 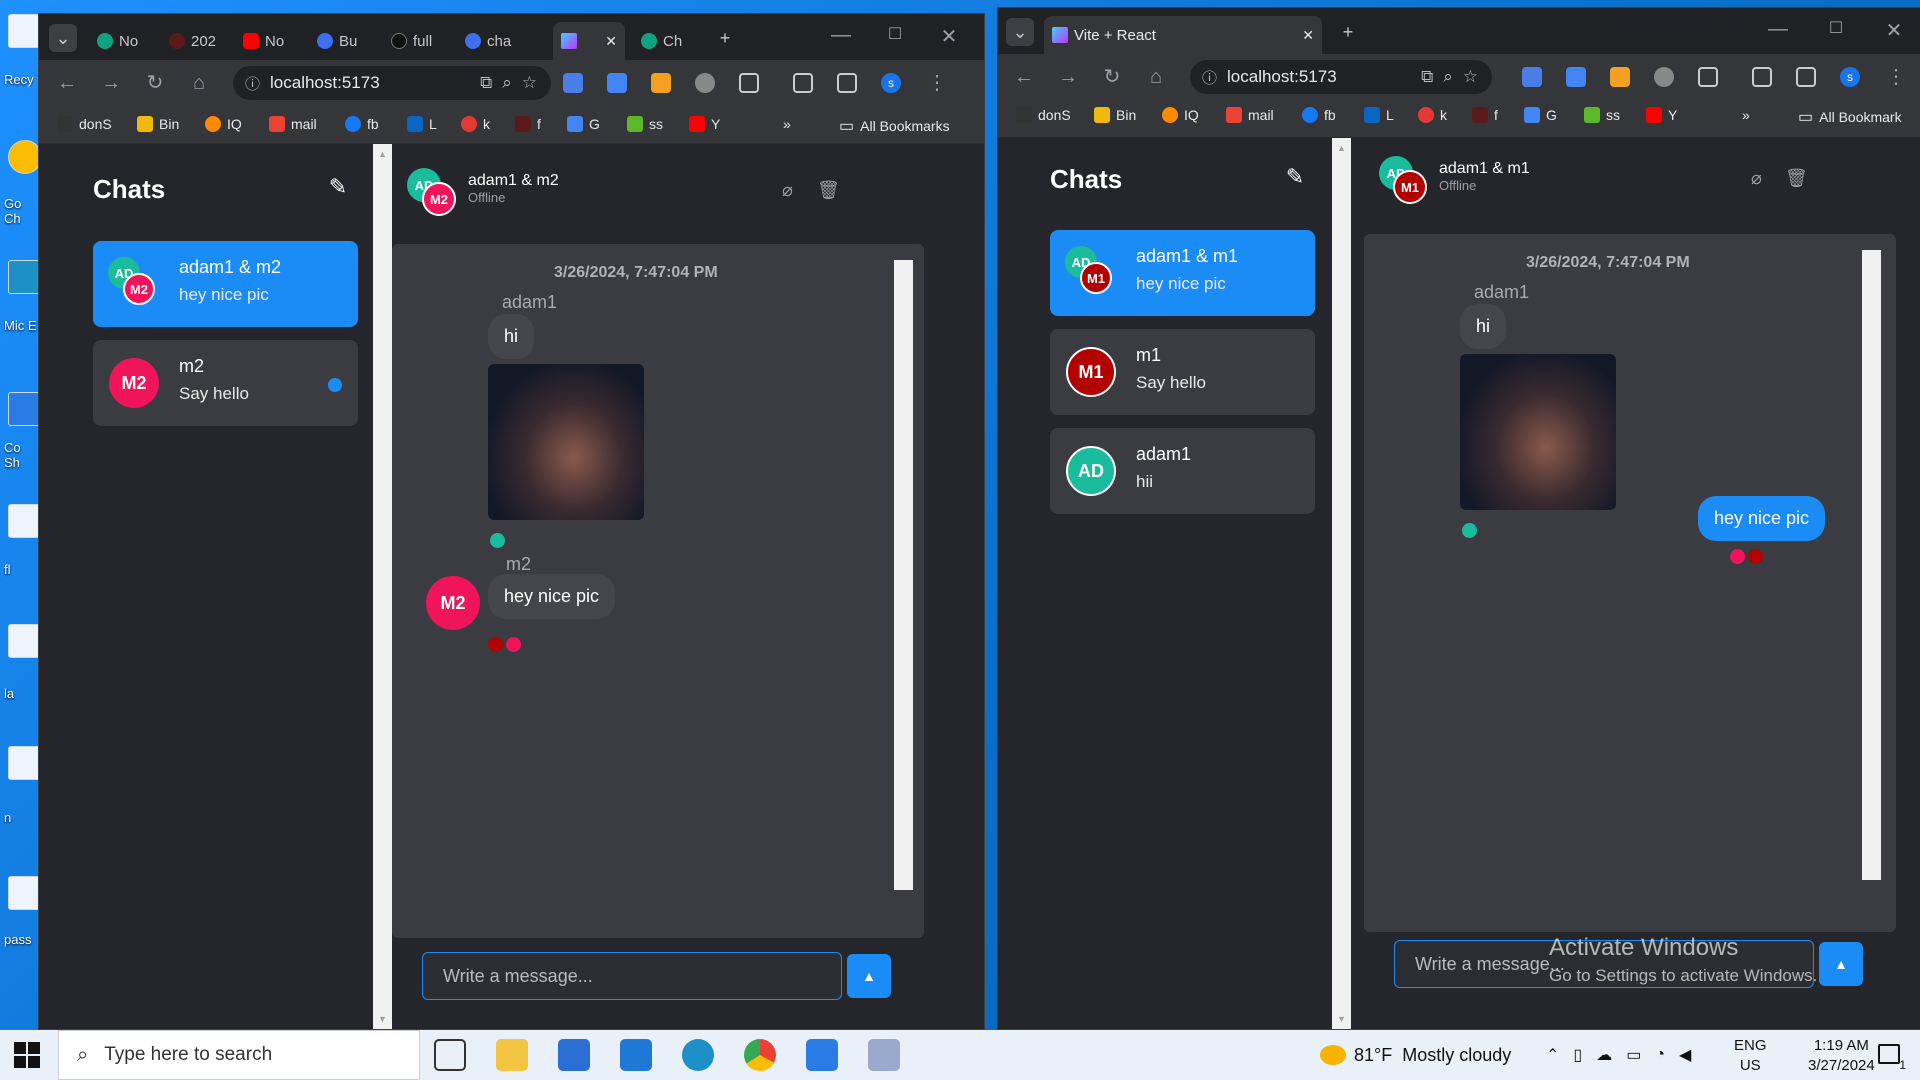 What do you see at coordinates (25, 157) in the screenshot?
I see `chrome-shortcut-icon` at bounding box center [25, 157].